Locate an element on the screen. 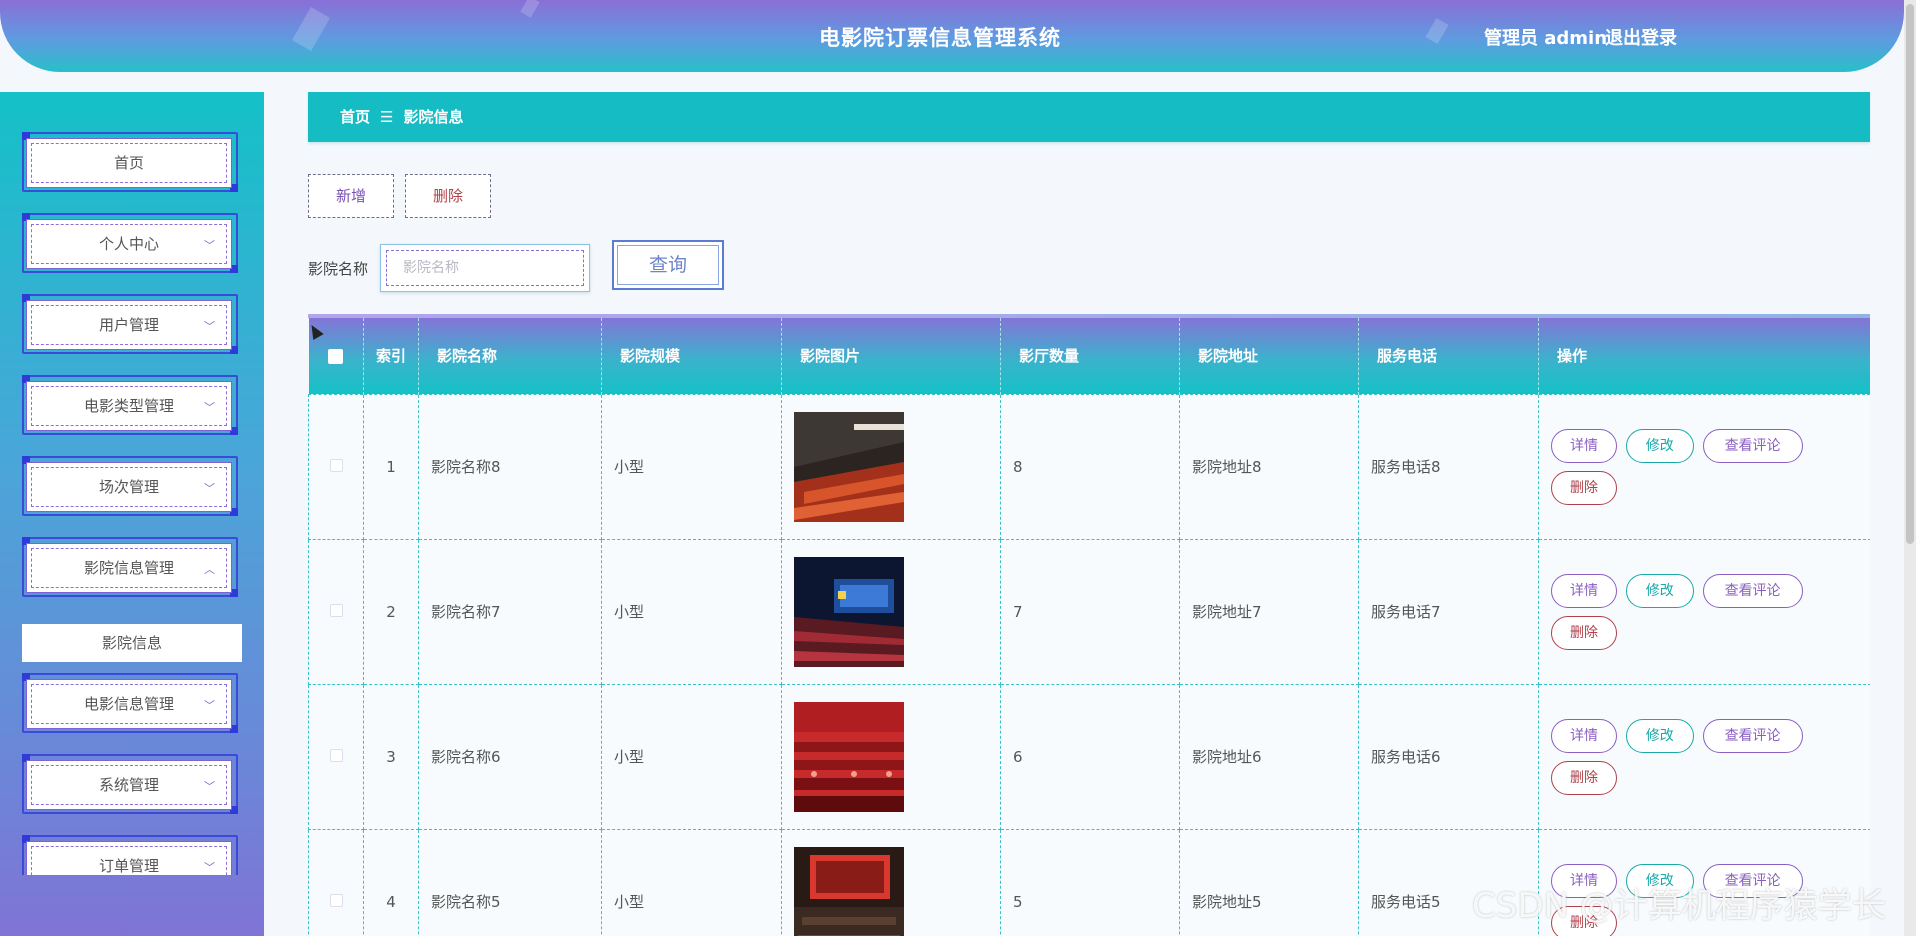 This screenshot has width=1916, height=936. sidebar-item-session-management: 场次管理 ﹀ is located at coordinates (130, 486).